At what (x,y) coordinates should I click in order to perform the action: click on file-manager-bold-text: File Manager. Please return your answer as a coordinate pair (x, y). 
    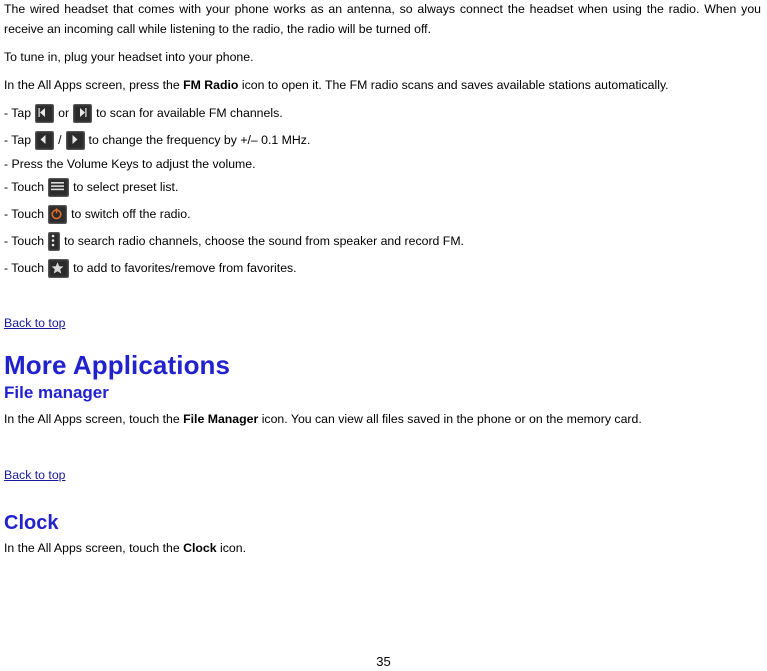
    Looking at the image, I should click on (221, 418).